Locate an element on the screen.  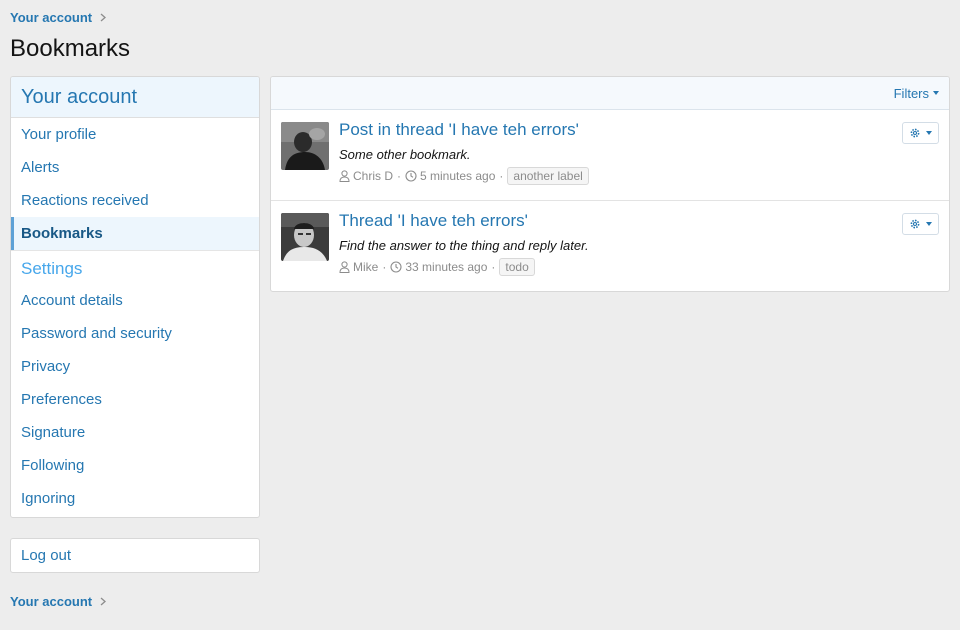
bookmark-title-link: Thread 'I have teh errors' is located at coordinates (433, 221).